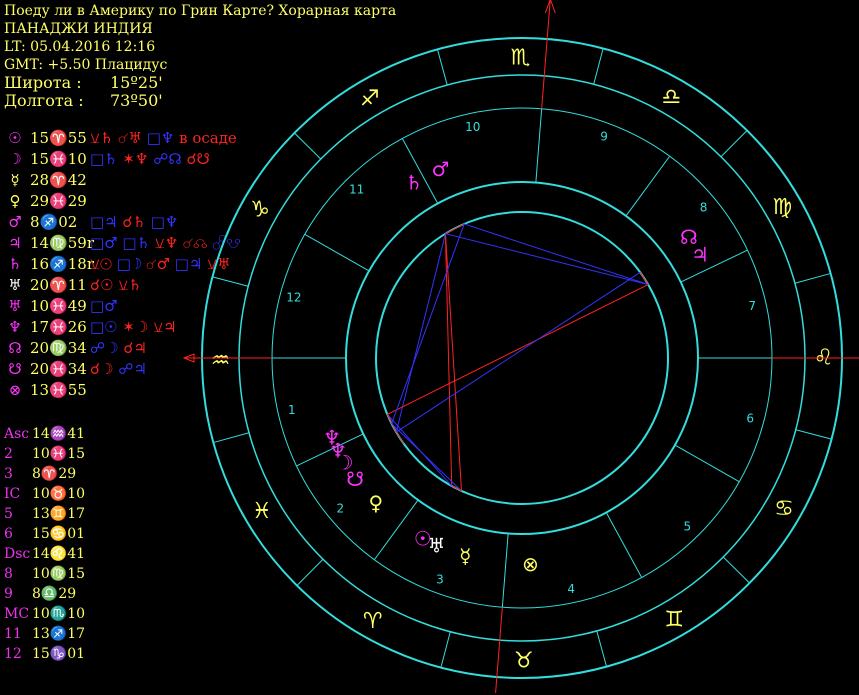  I want to click on chart-planet-icon: ♄, so click(414, 183).